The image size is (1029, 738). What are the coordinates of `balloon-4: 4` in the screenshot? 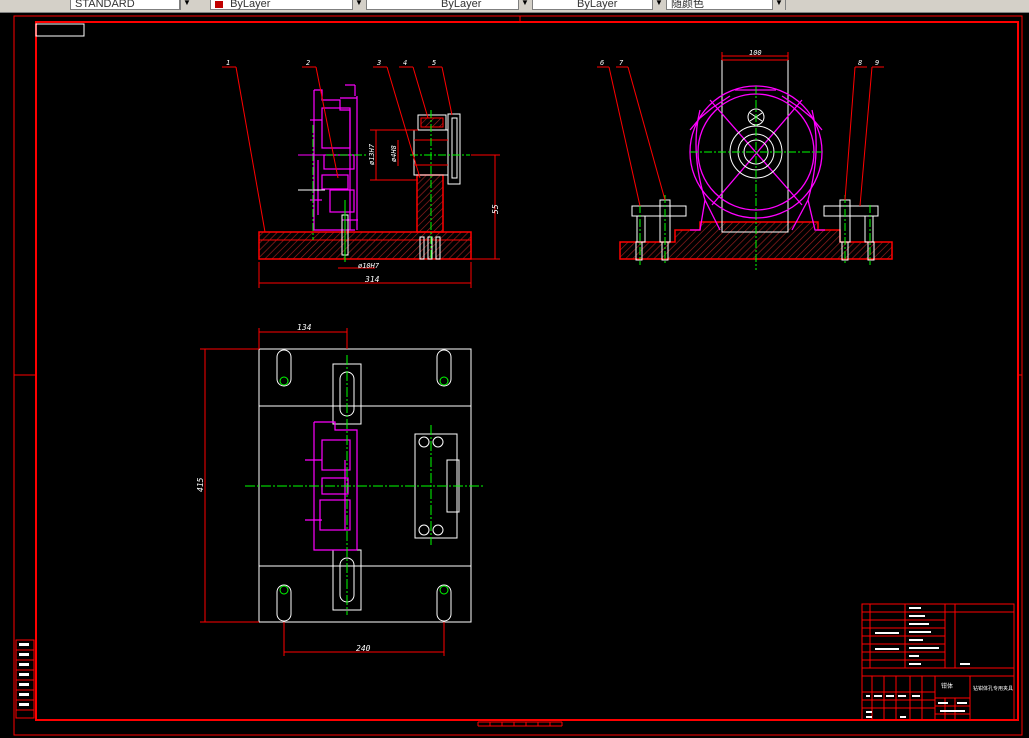 It's located at (405, 63).